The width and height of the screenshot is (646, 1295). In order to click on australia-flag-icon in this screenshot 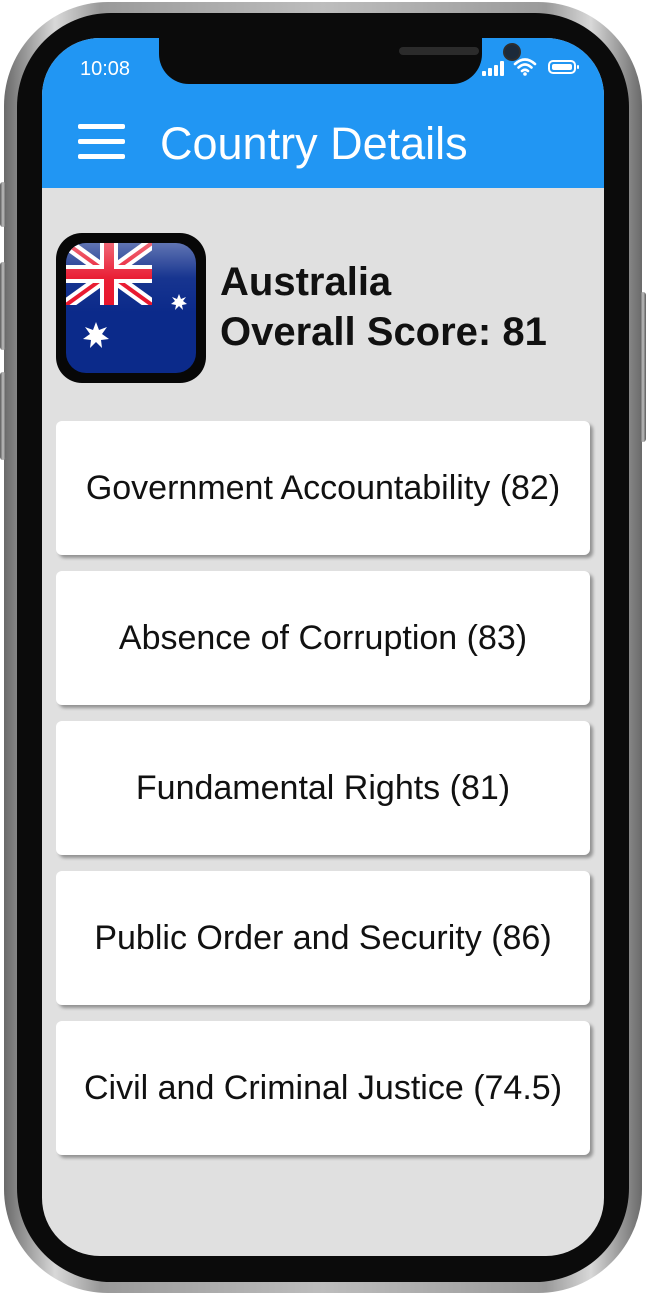, I will do `click(131, 308)`.